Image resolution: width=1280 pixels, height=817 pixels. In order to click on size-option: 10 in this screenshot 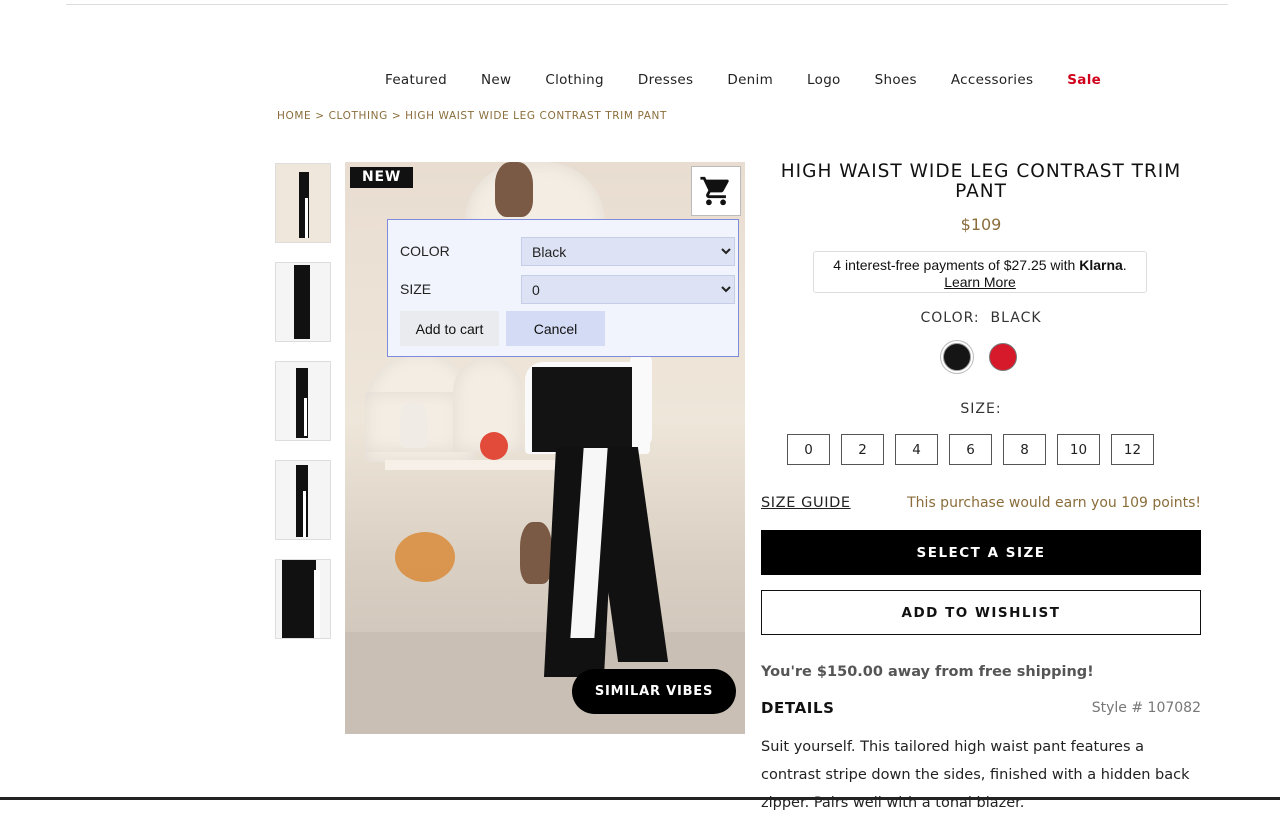, I will do `click(1078, 449)`.